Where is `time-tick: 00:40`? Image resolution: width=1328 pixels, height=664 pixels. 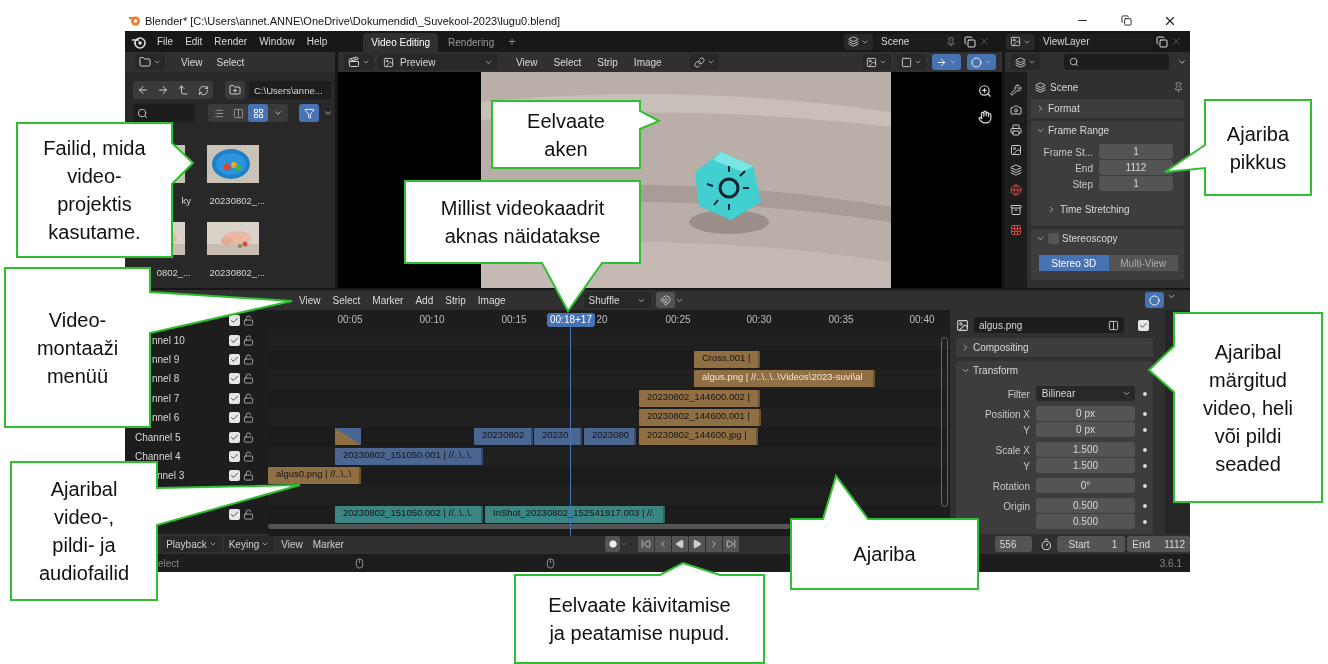
time-tick: 00:40 is located at coordinates (922, 319).